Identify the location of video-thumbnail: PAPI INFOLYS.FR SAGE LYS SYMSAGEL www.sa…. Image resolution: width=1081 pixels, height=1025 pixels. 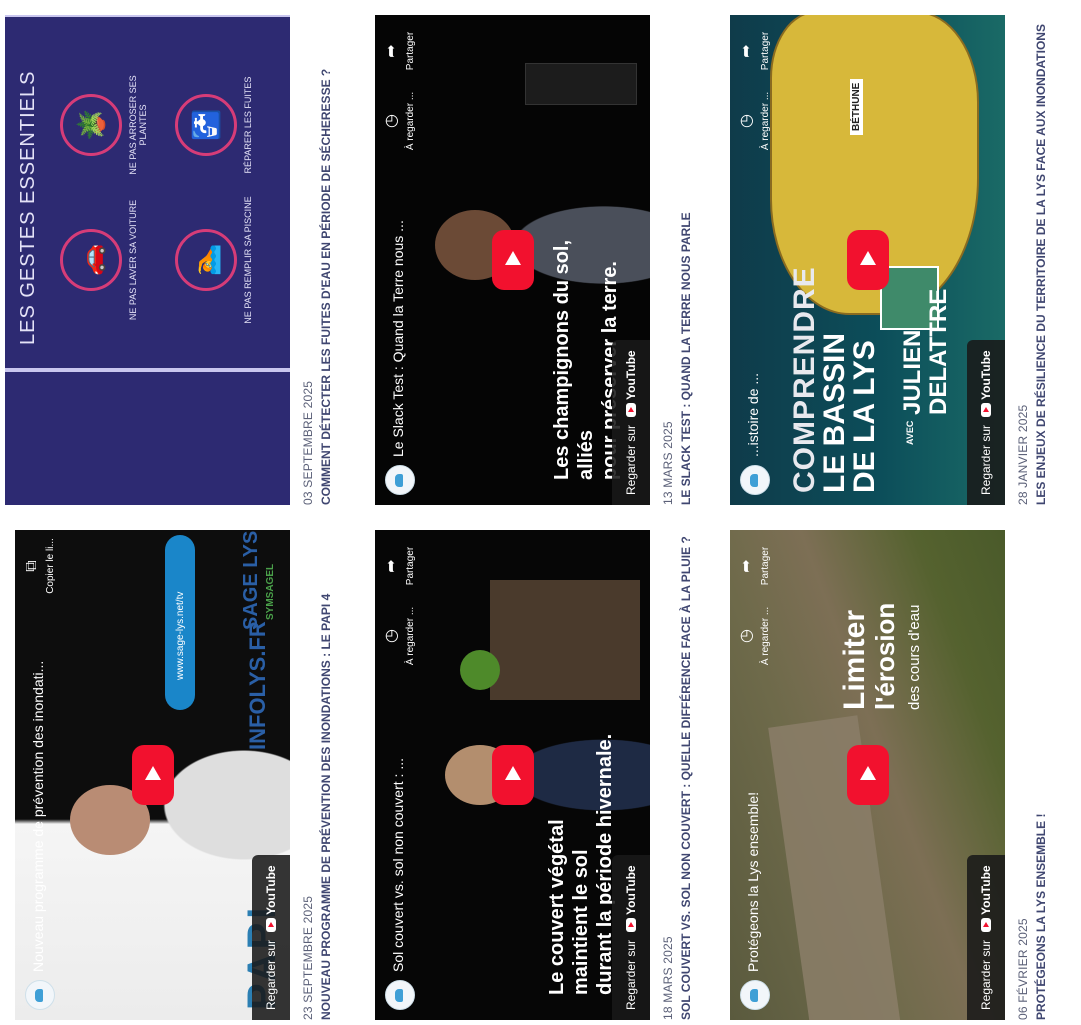
(152, 775).